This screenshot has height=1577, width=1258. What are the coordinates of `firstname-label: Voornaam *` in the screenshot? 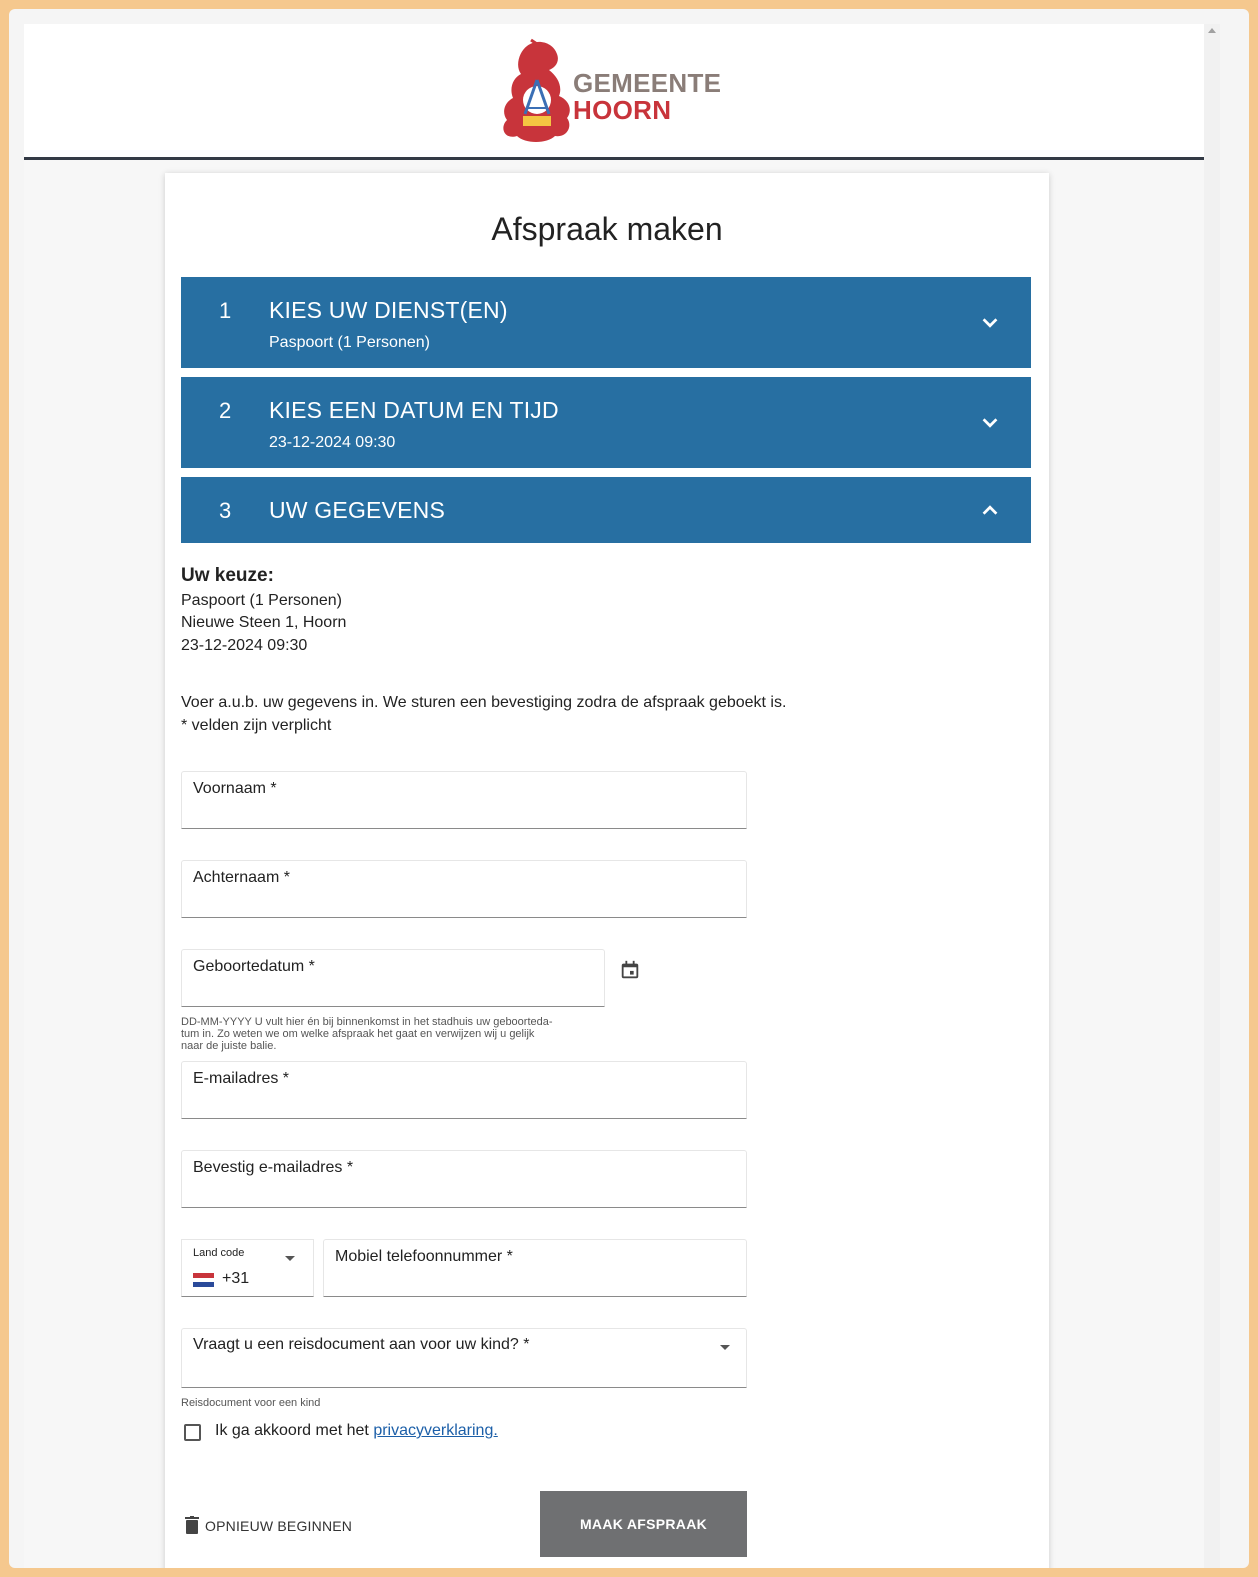 It's located at (235, 788).